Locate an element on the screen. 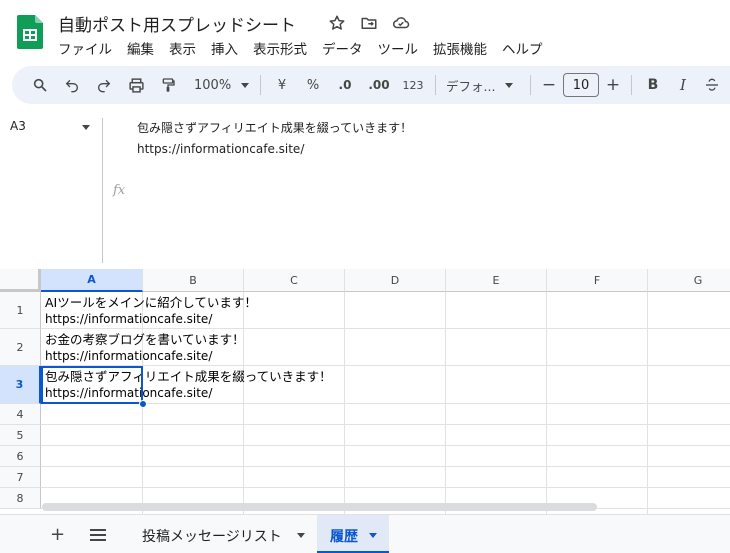 The image size is (730, 553). number-format-label: 123 is located at coordinates (413, 85).